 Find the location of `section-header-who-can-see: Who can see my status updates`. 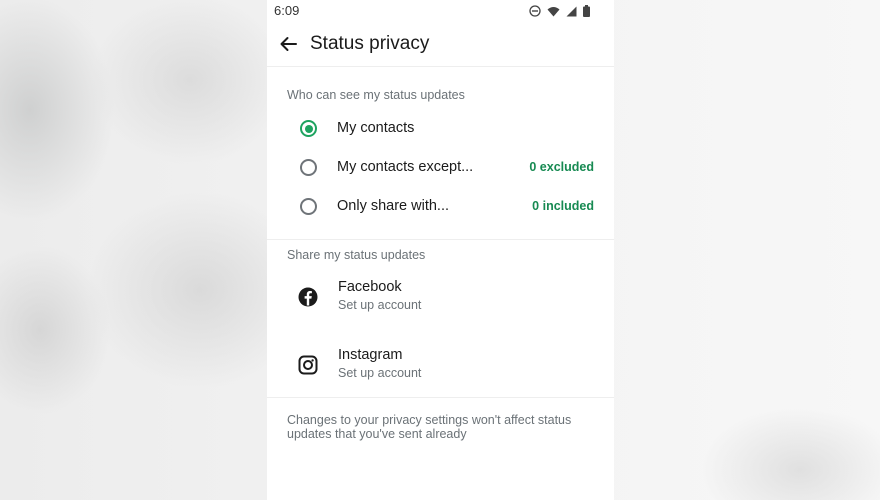

section-header-who-can-see: Who can see my status updates is located at coordinates (376, 95).